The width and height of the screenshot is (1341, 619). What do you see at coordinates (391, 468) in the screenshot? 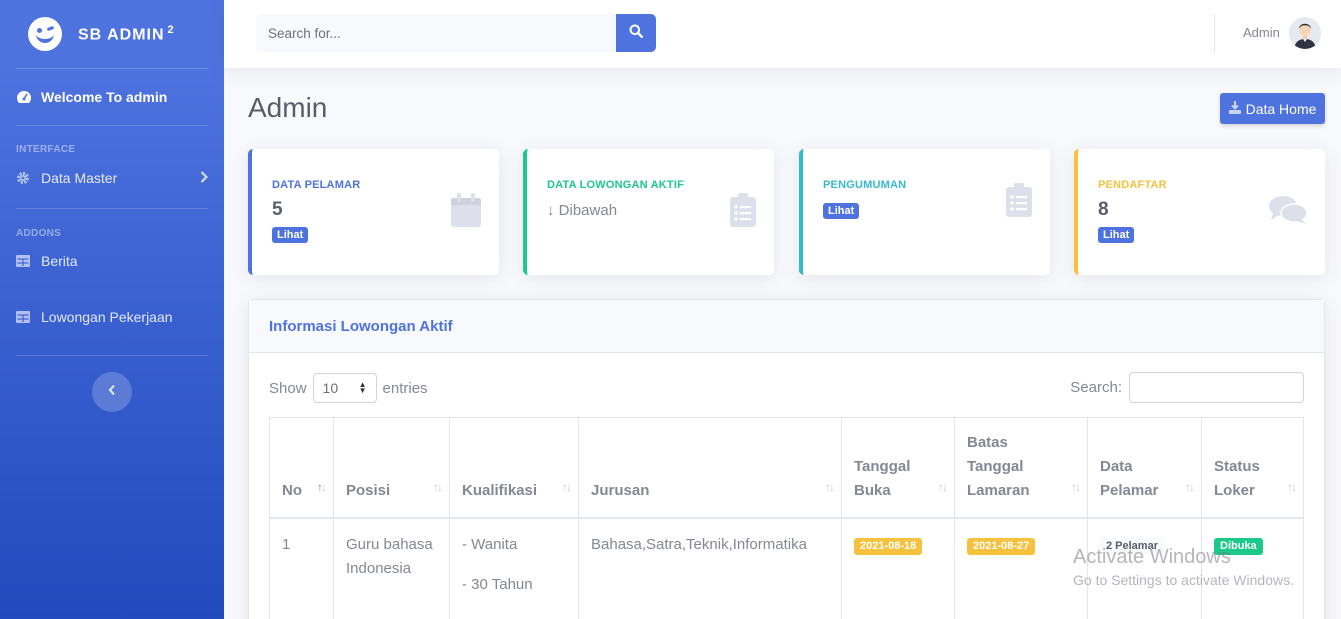
I see `column-header-posisi: Posisi ↑↓` at bounding box center [391, 468].